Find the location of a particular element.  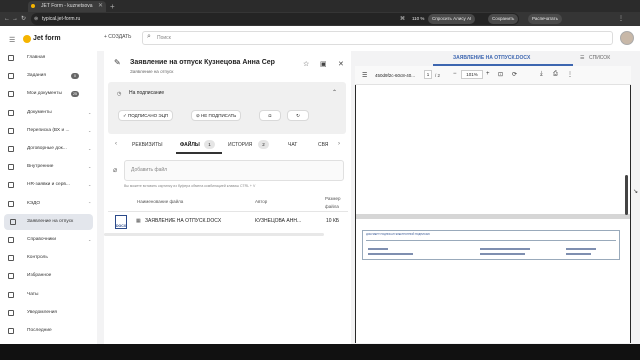

download-icon: ⤓ is located at coordinates (541, 74).